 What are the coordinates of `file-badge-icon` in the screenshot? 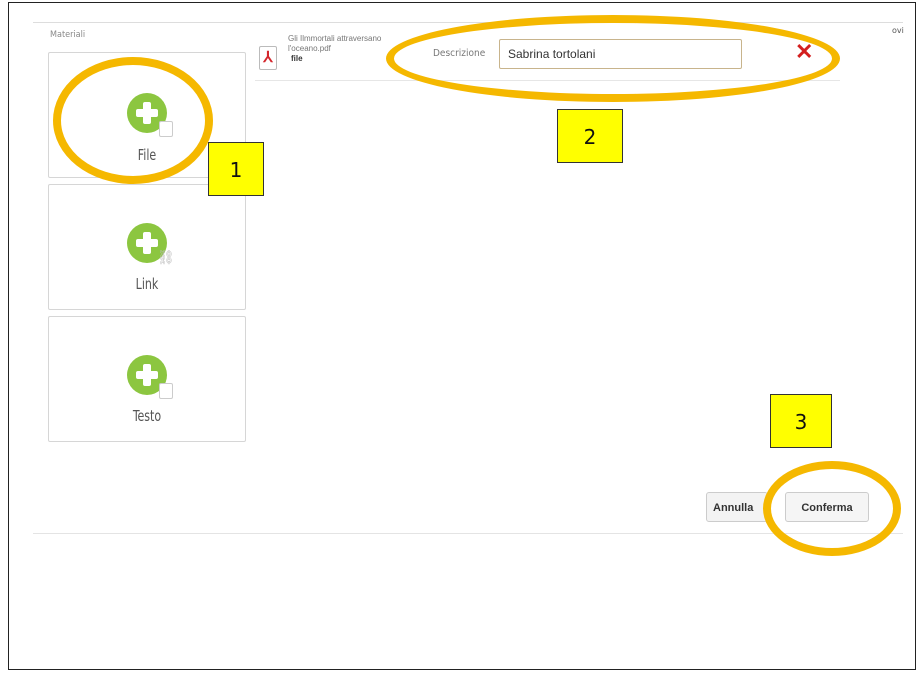 It's located at (166, 129).